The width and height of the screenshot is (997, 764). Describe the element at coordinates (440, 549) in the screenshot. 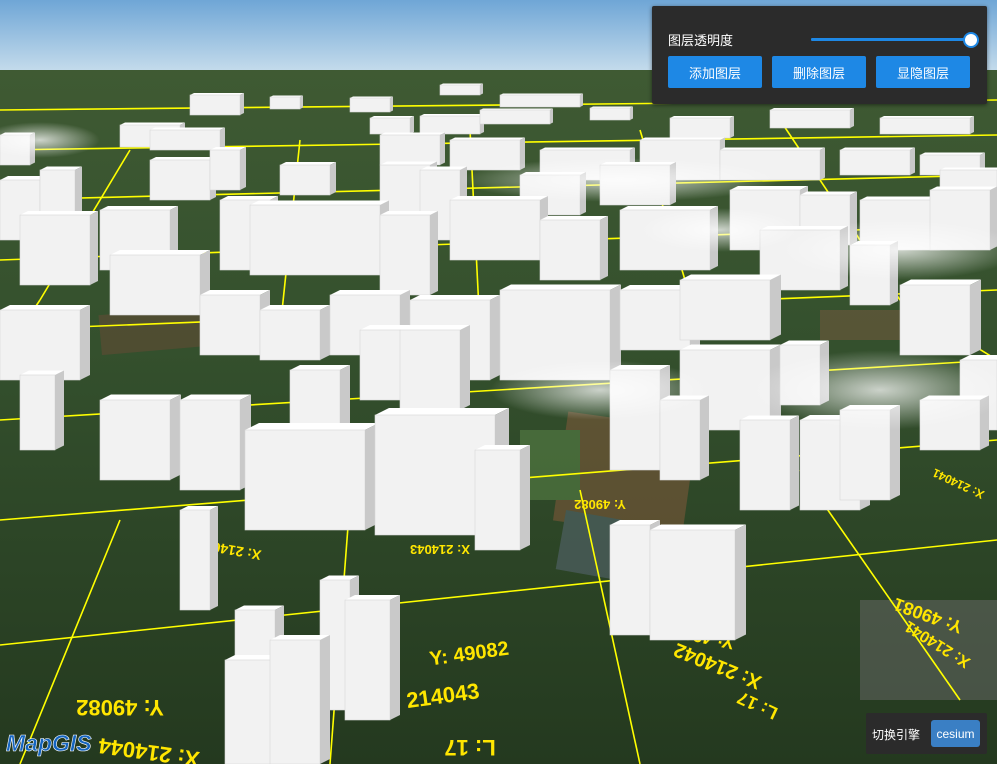

I see `tile-label: X: 214043` at that location.